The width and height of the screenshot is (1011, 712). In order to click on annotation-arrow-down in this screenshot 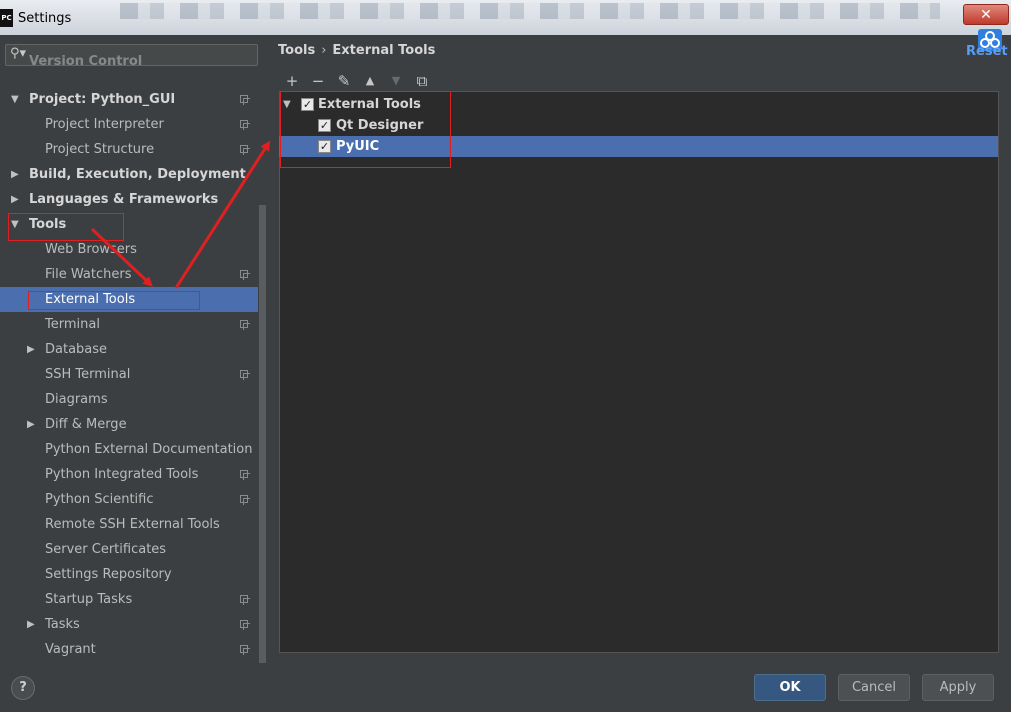, I will do `click(121, 257)`.